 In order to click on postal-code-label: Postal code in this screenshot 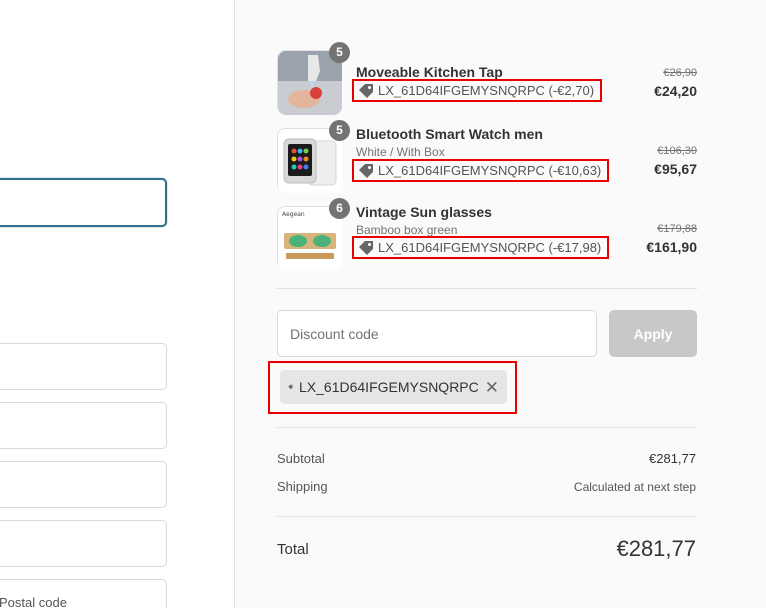, I will do `click(33, 601)`.